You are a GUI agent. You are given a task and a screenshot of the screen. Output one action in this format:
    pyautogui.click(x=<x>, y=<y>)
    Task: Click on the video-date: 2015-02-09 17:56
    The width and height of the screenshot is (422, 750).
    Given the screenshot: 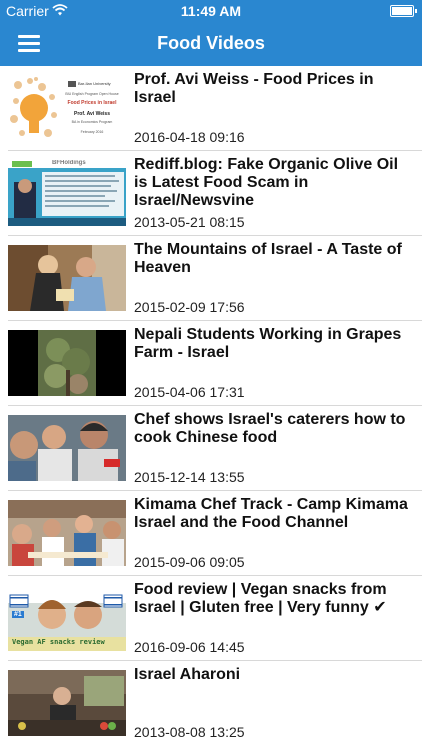 What is the action you would take?
    pyautogui.click(x=189, y=307)
    